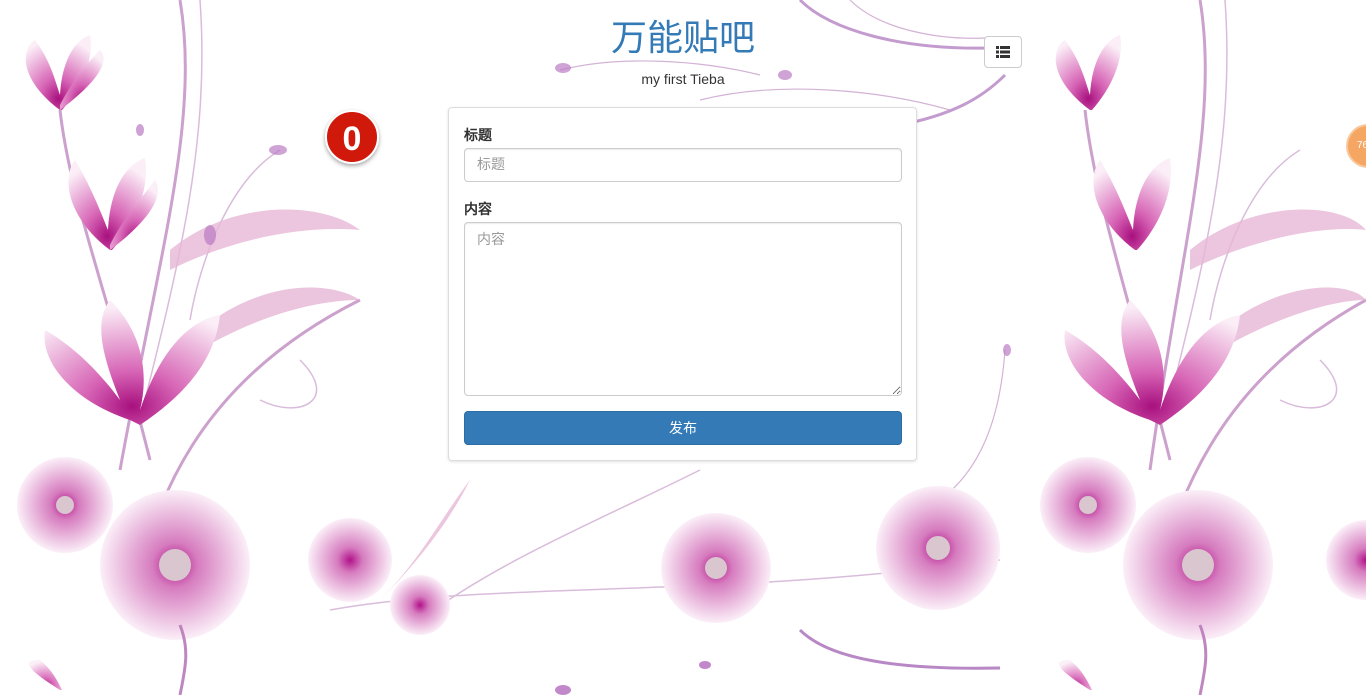 The image size is (1366, 695). What do you see at coordinates (683, 79) in the screenshot?
I see `site-subtitle: my first Tieba` at bounding box center [683, 79].